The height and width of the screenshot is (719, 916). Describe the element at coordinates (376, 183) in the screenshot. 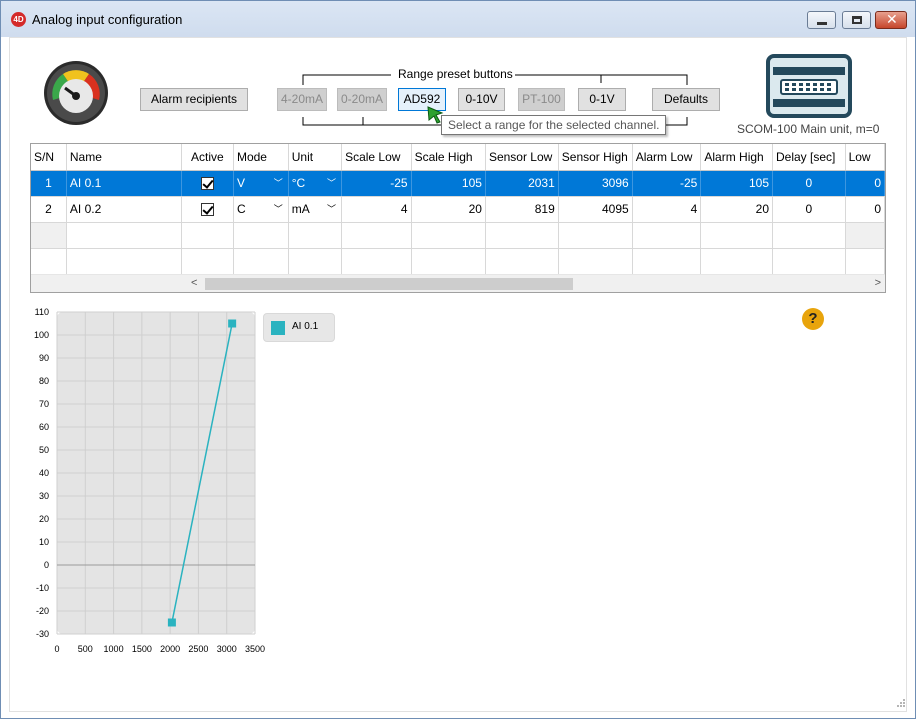

I see `cell-scale-low: -25` at that location.